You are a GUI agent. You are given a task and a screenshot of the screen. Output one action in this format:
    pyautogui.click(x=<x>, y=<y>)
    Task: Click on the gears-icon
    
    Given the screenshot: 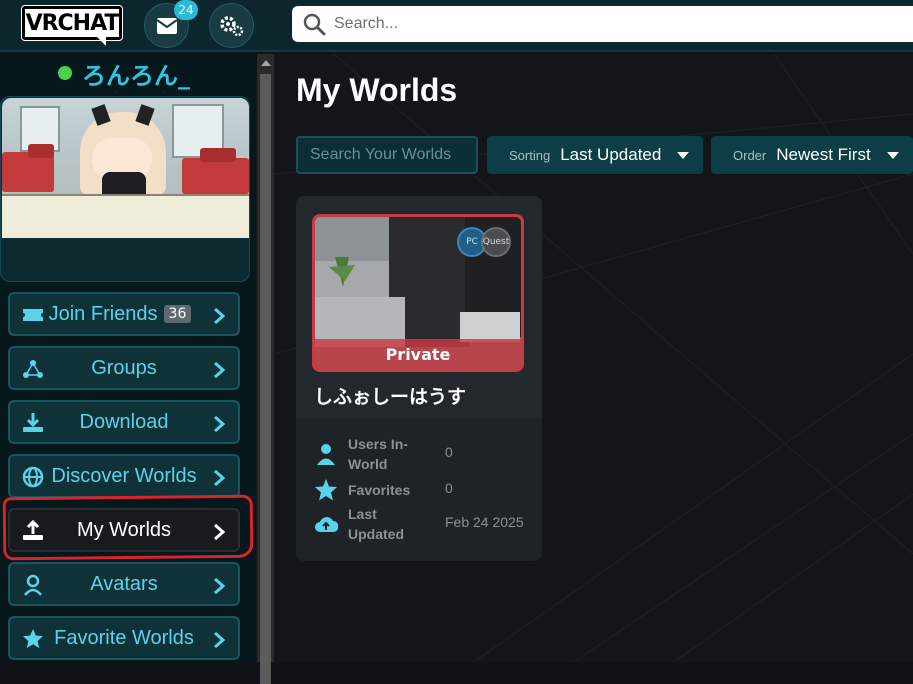 What is the action you would take?
    pyautogui.click(x=231, y=25)
    